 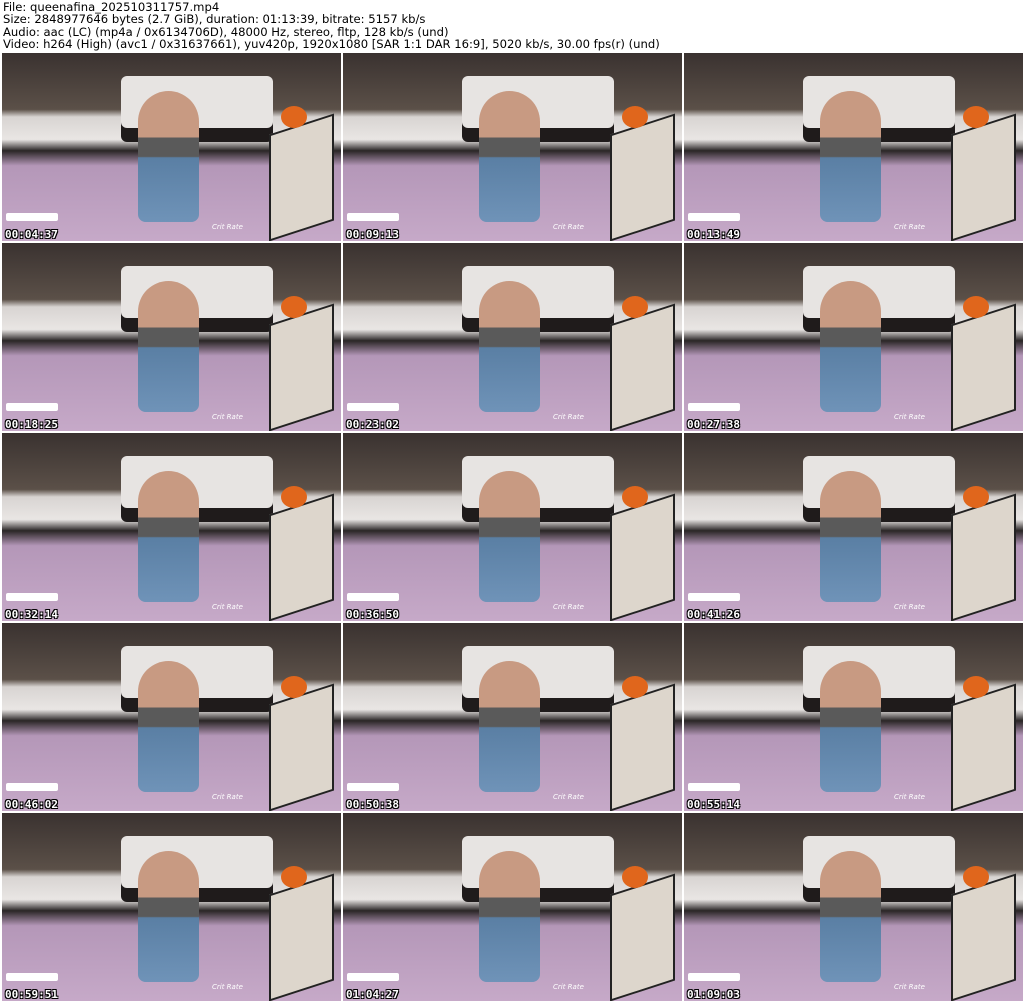 I want to click on video-thumbnail: Crit Rate 01:04:27, so click(x=512, y=907).